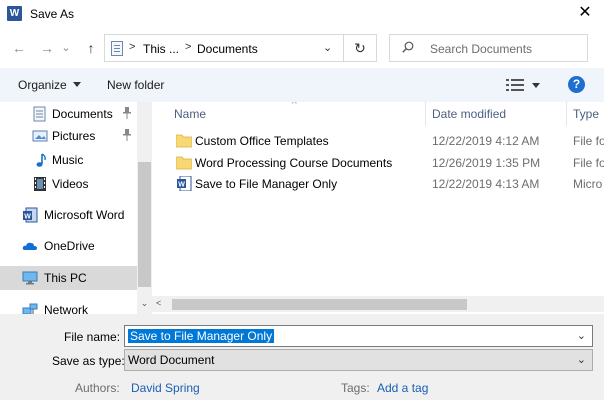 The image size is (604, 400). What do you see at coordinates (29, 246) in the screenshot?
I see `onedrive-icon` at bounding box center [29, 246].